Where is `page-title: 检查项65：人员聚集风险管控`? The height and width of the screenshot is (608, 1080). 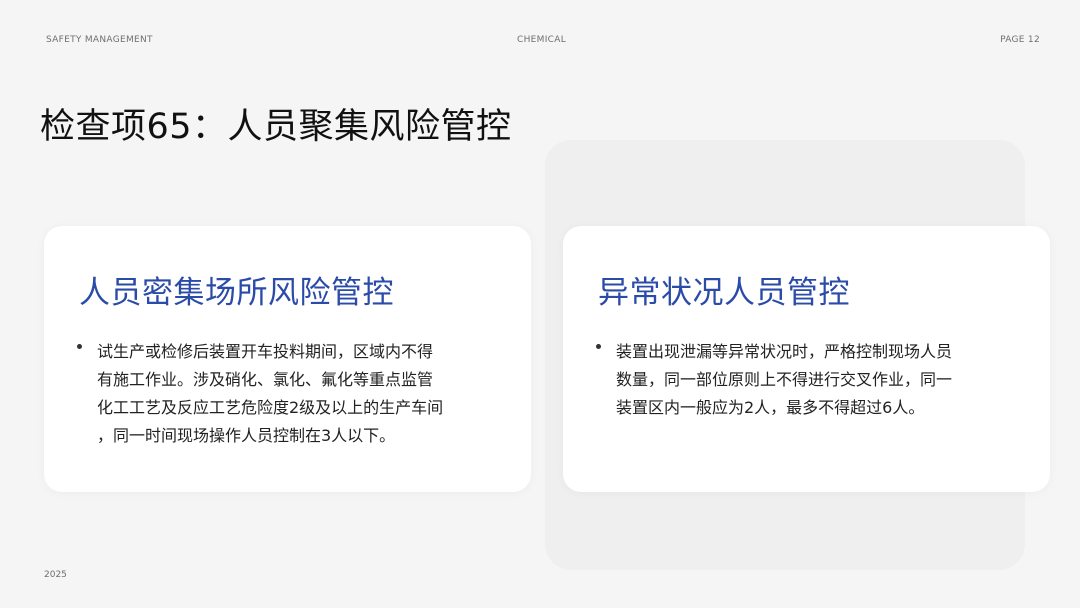 page-title: 检查项65：人员聚集风险管控 is located at coordinates (276, 127).